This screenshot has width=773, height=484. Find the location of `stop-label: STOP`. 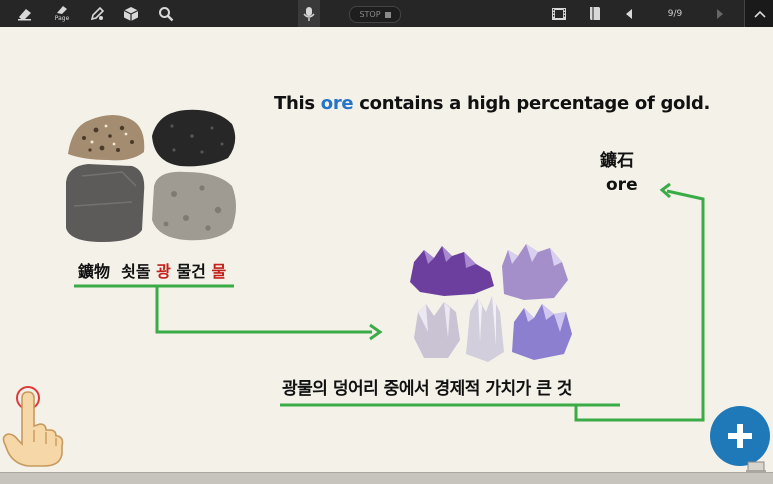

stop-label: STOP is located at coordinates (370, 14).